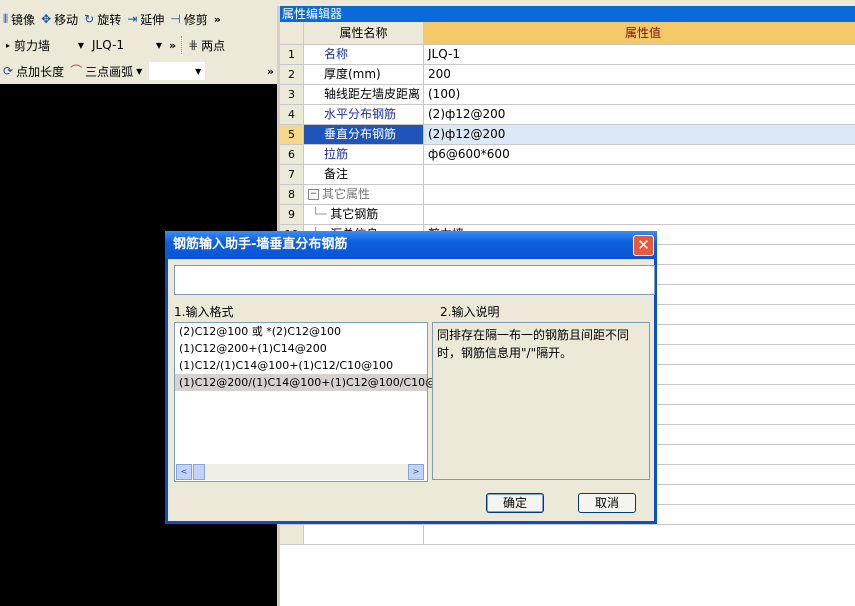 The width and height of the screenshot is (855, 606). What do you see at coordinates (260, 244) in the screenshot?
I see `dialog-title: 钢筋输入助手-墙垂直分布钢筋` at bounding box center [260, 244].